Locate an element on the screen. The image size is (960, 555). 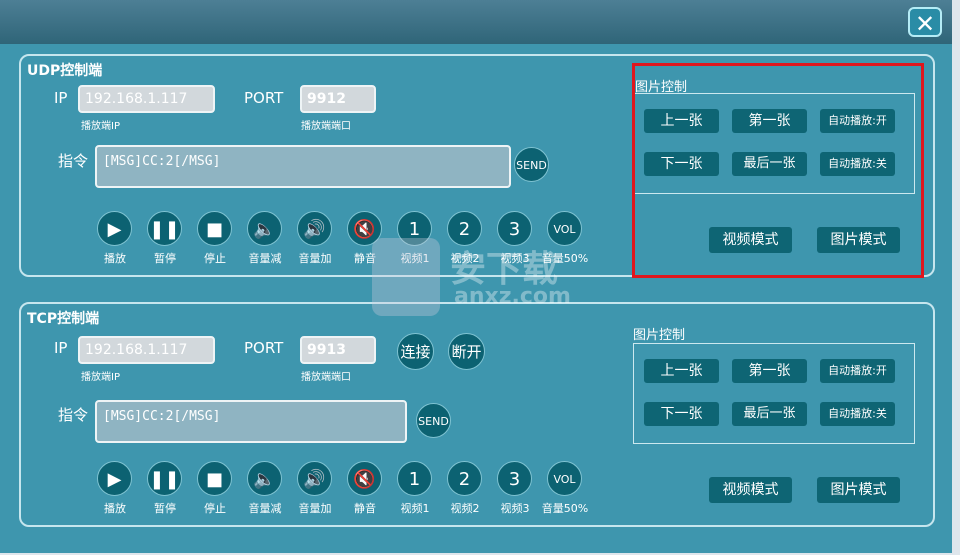
title-bar: ✕ is located at coordinates (476, 22).